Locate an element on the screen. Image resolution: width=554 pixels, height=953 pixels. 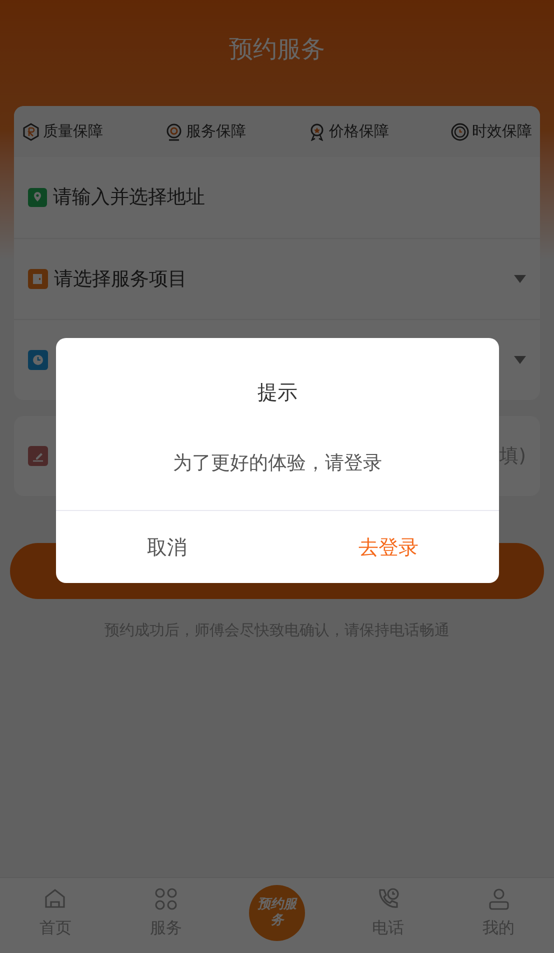
dialog-message: 为了更好的体验，请登录 is located at coordinates (277, 463).